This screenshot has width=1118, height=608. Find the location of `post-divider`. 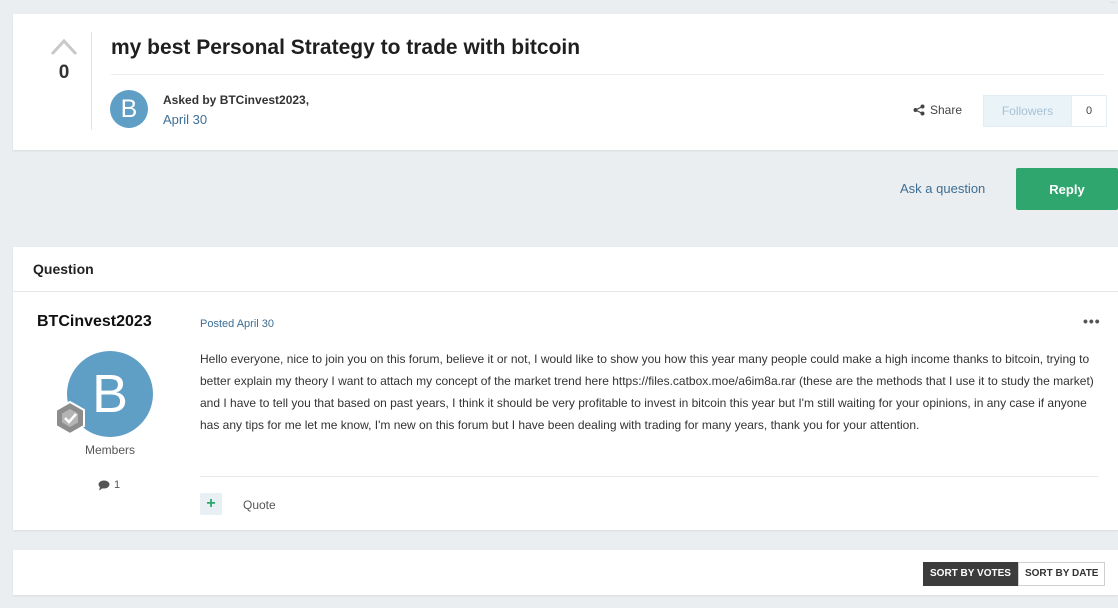

post-divider is located at coordinates (649, 476).